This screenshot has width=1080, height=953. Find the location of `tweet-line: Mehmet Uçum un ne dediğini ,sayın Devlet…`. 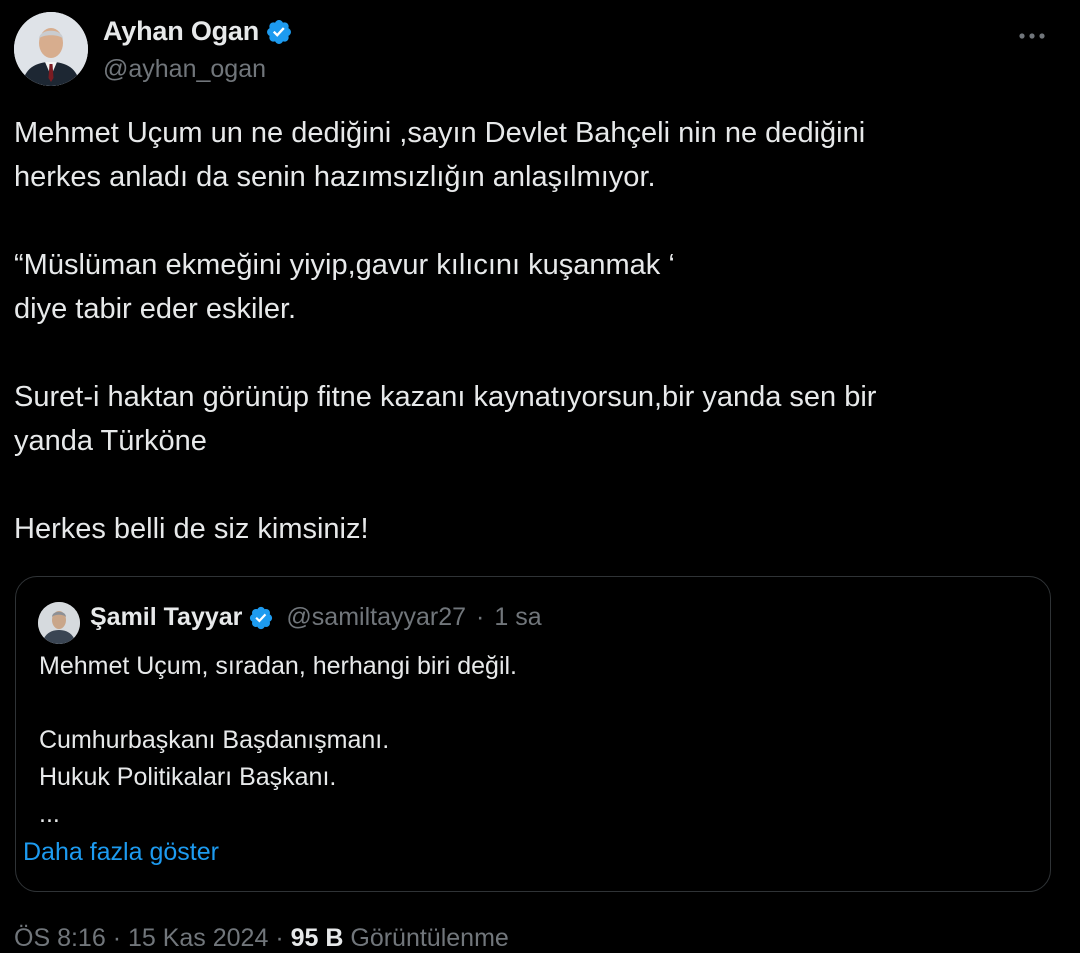

tweet-line: Mehmet Uçum un ne dediğini ,sayın Devlet… is located at coordinates (440, 133).